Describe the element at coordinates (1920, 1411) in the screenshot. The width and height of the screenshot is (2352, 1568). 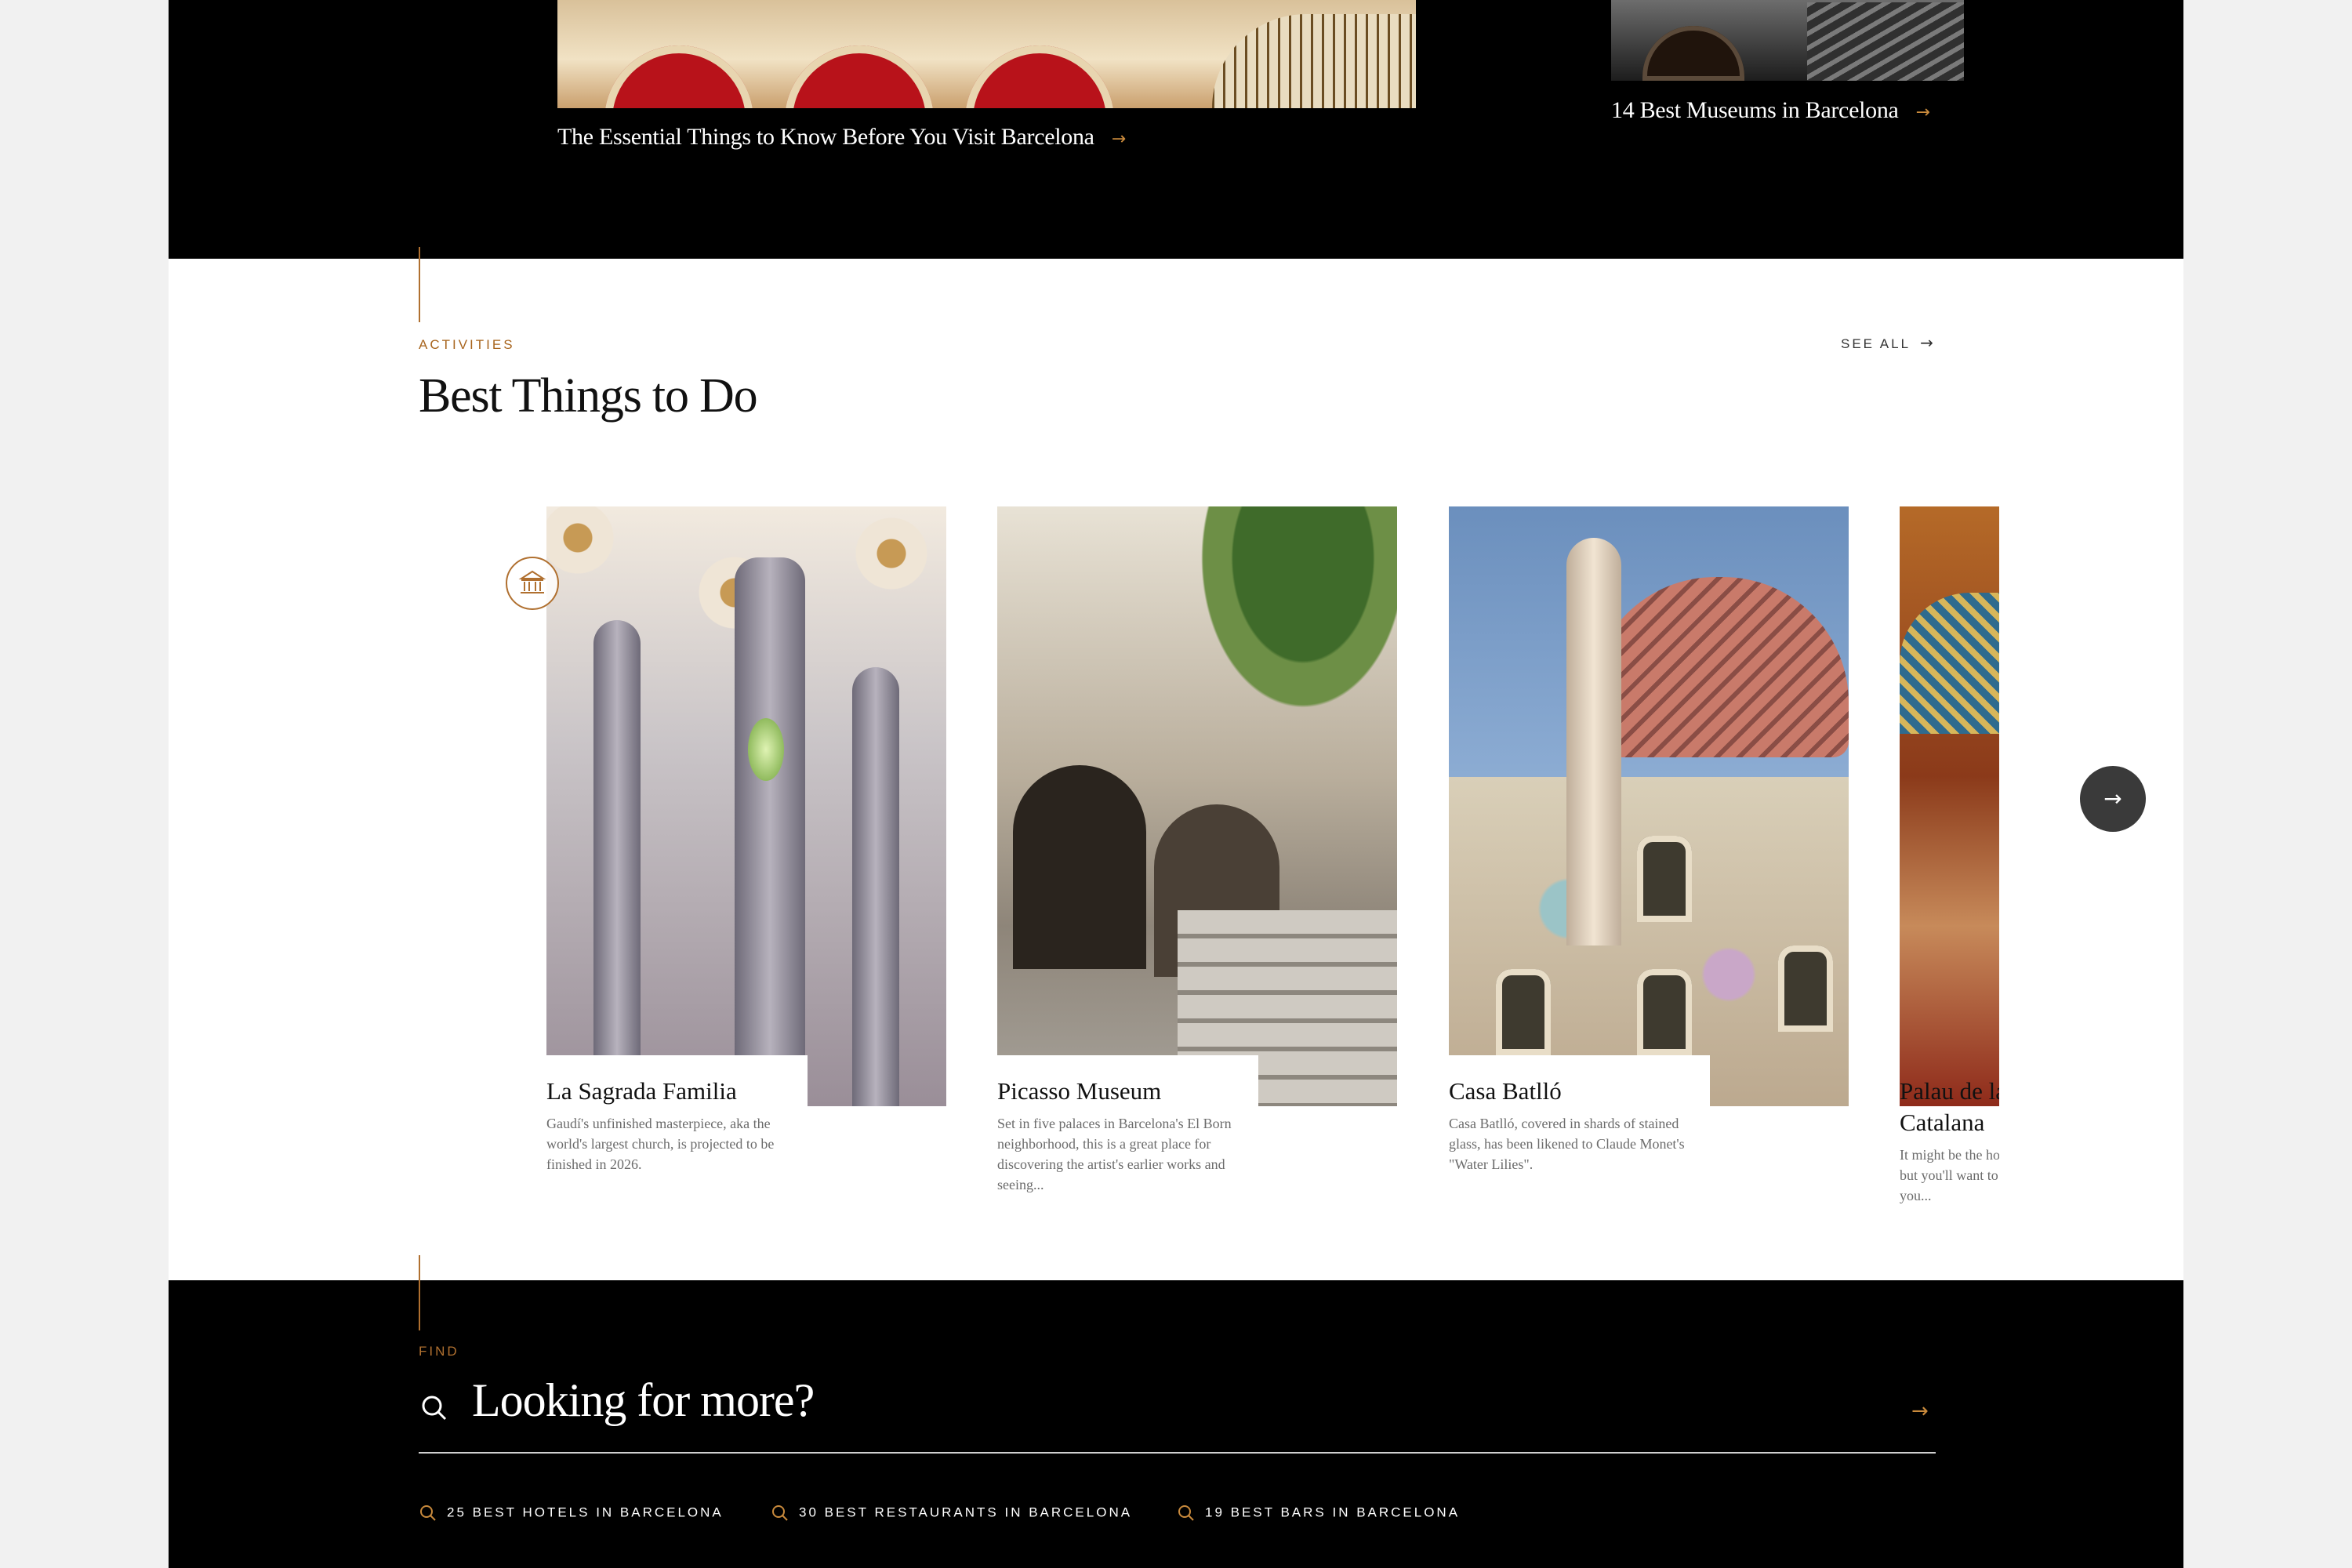
I see `search-submit-icon: →` at that location.